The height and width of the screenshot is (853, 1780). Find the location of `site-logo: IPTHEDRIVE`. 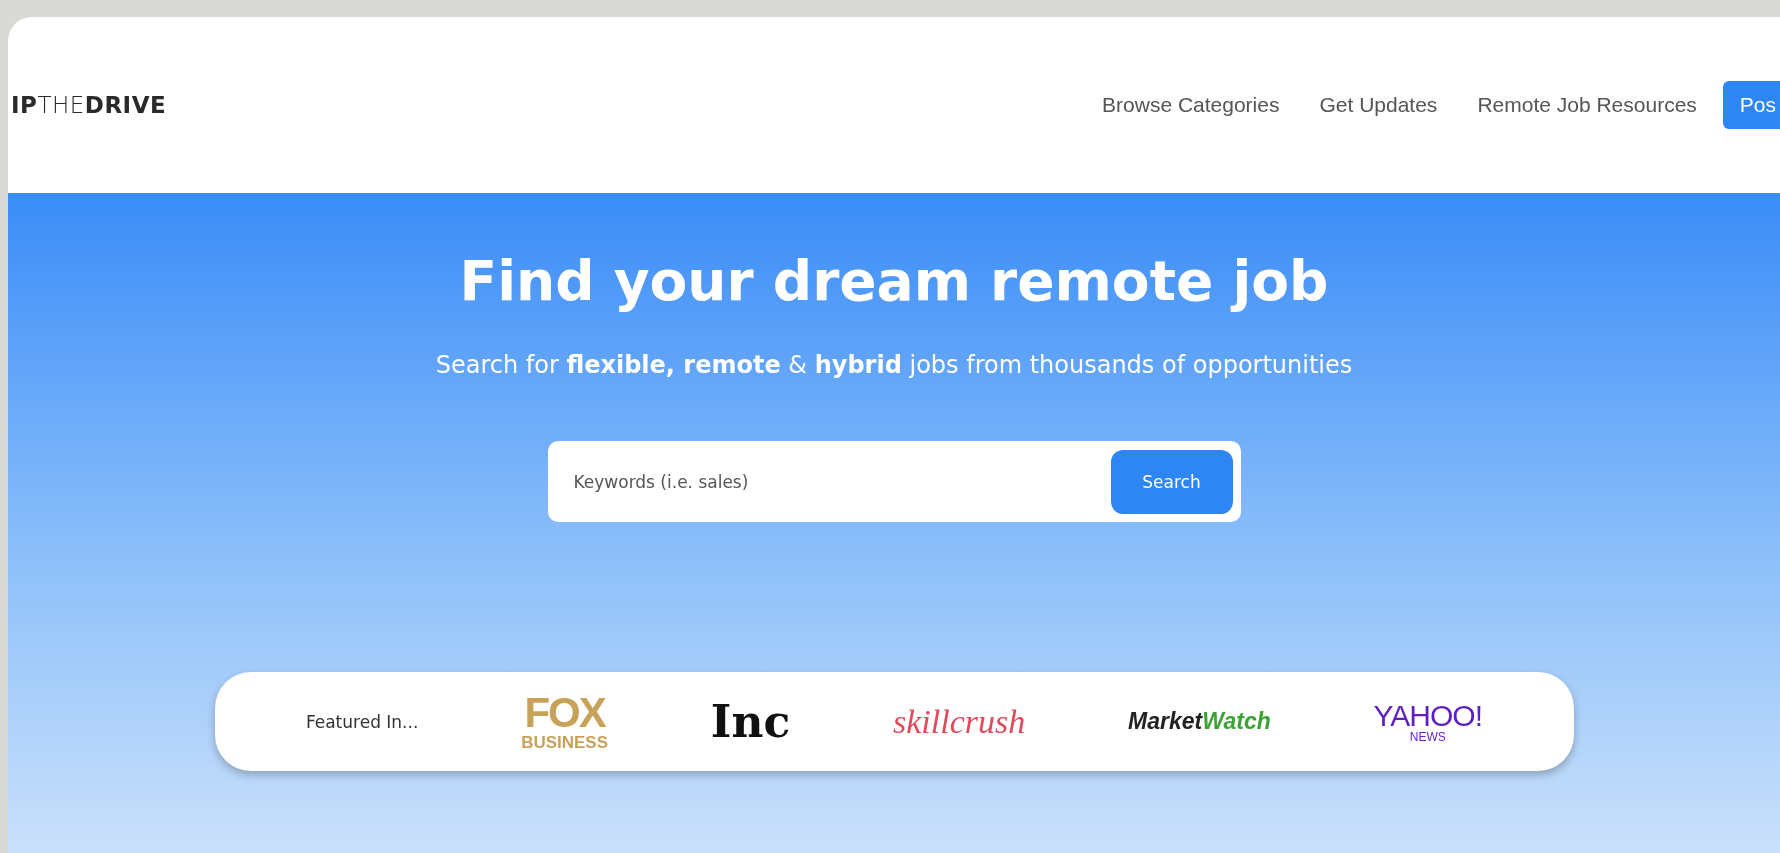

site-logo: IPTHEDRIVE is located at coordinates (89, 105).